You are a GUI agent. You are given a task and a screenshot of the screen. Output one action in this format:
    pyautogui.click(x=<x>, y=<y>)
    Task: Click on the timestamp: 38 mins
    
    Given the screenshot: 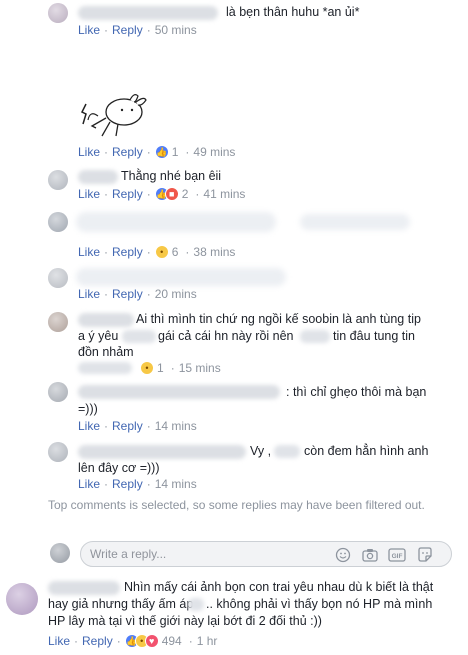 What is the action you would take?
    pyautogui.click(x=214, y=252)
    